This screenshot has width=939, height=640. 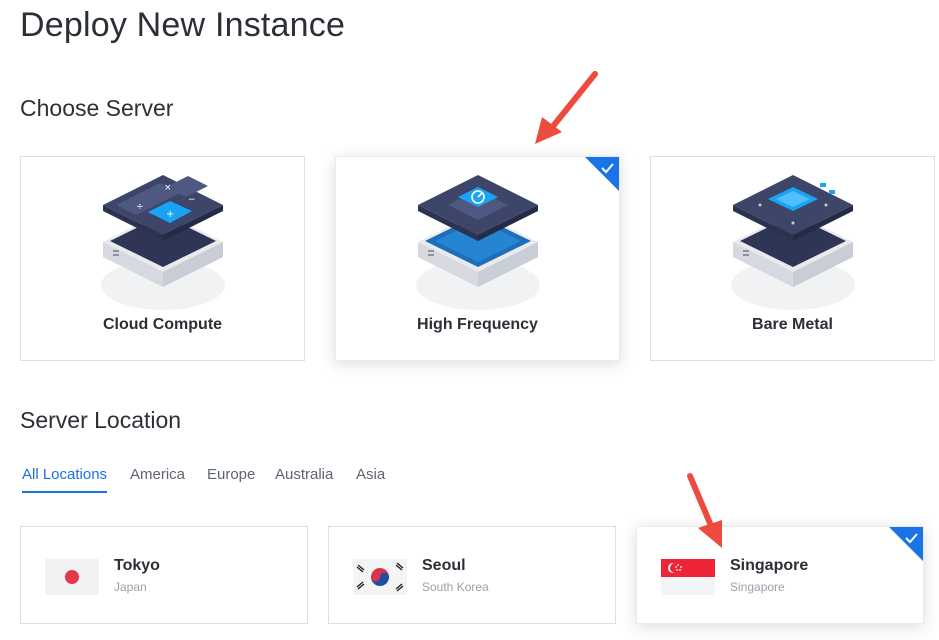 What do you see at coordinates (164, 575) in the screenshot?
I see `location-card-tokyo: Tokyo Japan` at bounding box center [164, 575].